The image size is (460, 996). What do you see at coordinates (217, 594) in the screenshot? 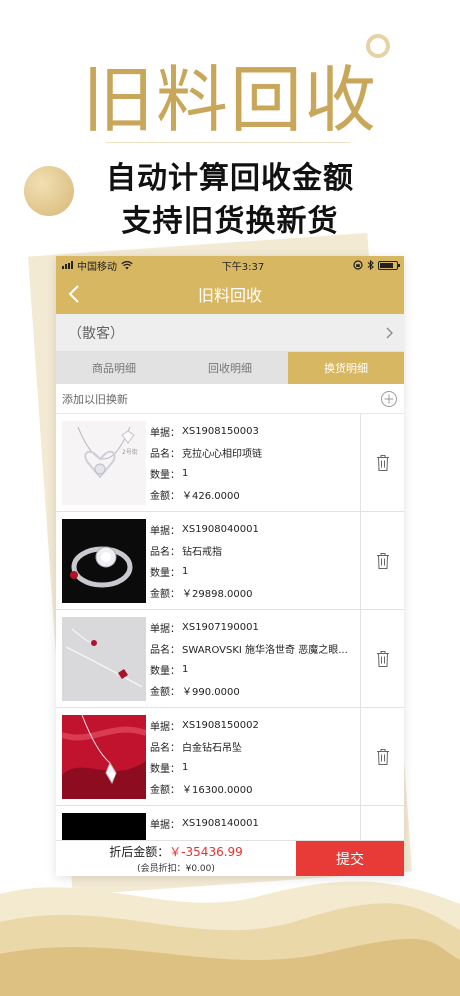
I see `product-amount: ￥29898.0000` at bounding box center [217, 594].